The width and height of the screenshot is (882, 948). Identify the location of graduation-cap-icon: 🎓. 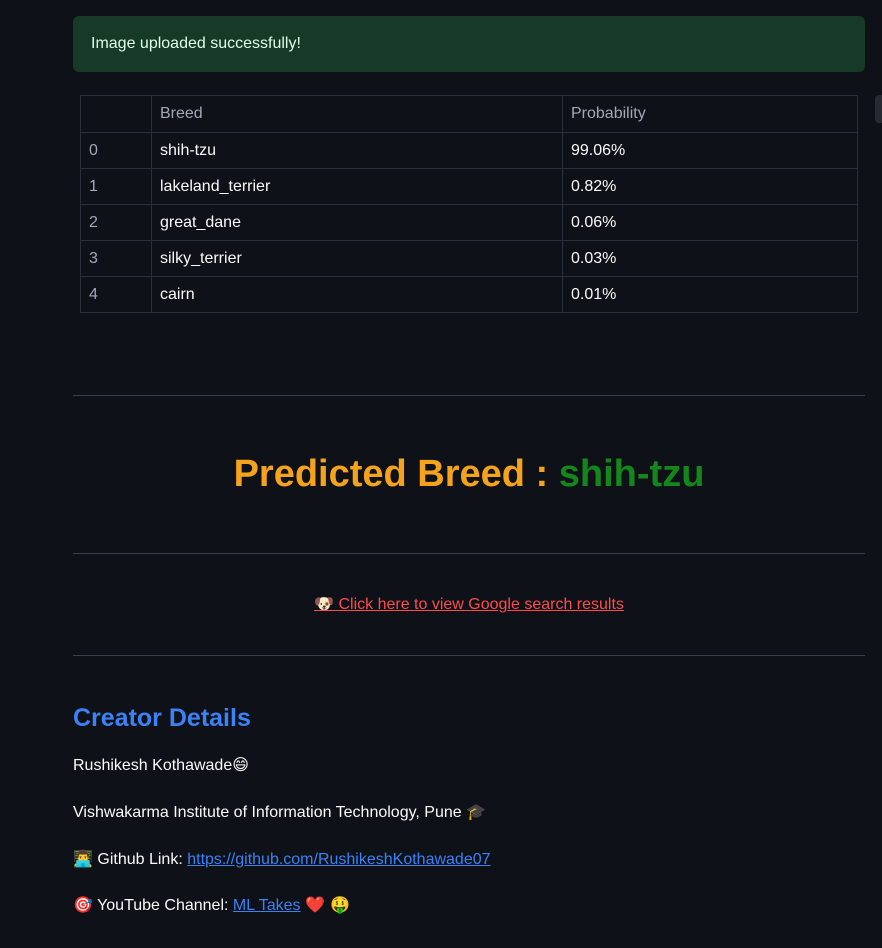
(476, 811).